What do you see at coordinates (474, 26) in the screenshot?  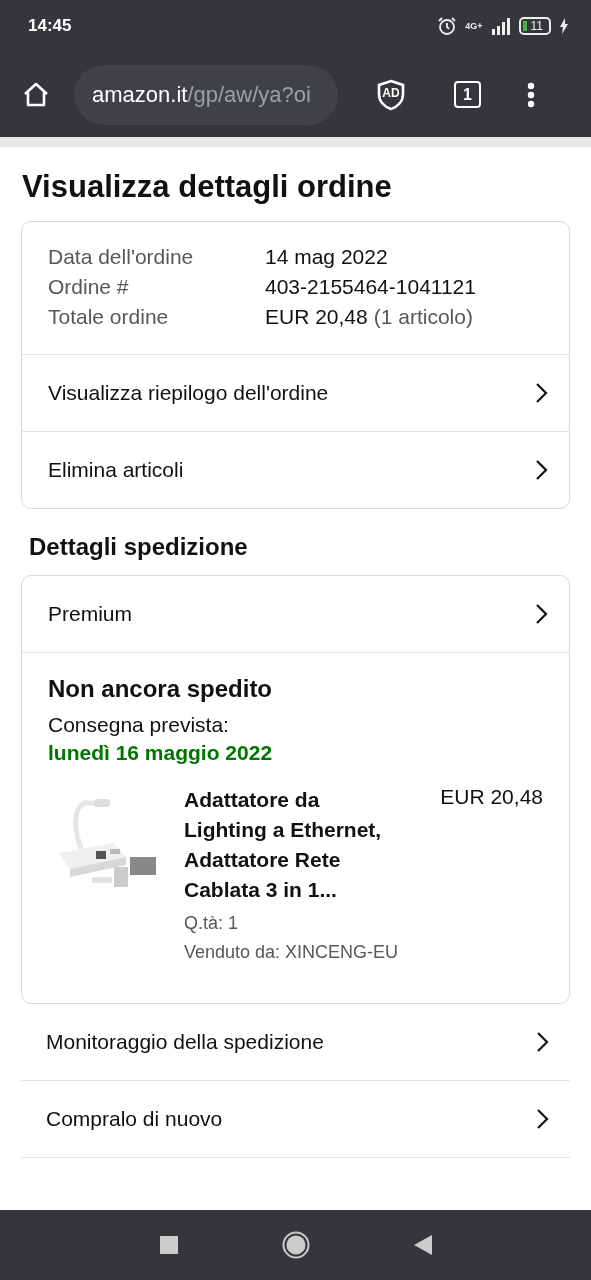 I see `network-label: 4G+` at bounding box center [474, 26].